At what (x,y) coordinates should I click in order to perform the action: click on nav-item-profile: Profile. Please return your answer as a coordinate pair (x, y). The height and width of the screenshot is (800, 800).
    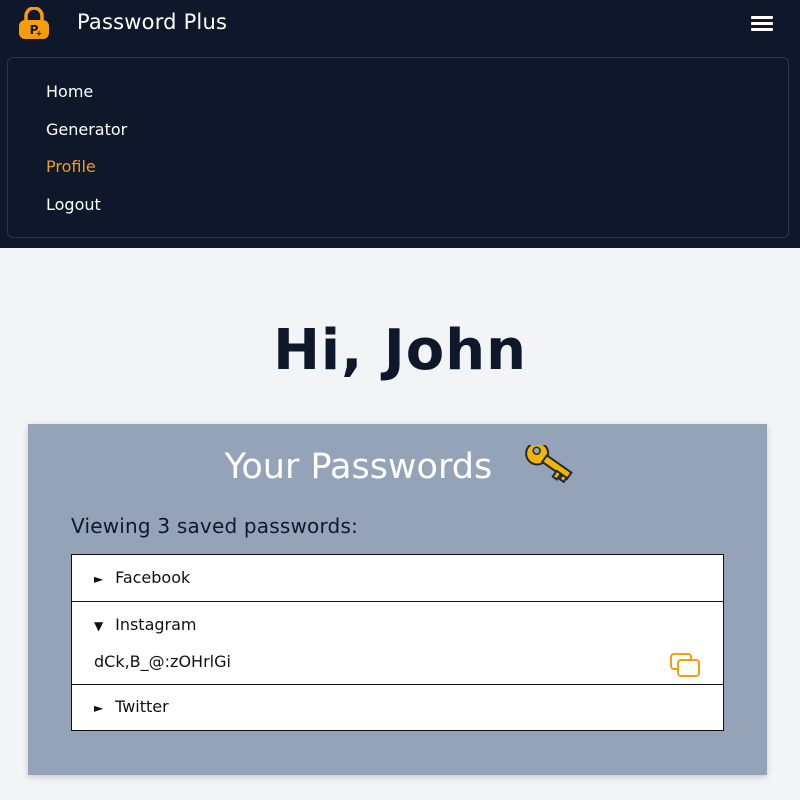
    Looking at the image, I should click on (71, 166).